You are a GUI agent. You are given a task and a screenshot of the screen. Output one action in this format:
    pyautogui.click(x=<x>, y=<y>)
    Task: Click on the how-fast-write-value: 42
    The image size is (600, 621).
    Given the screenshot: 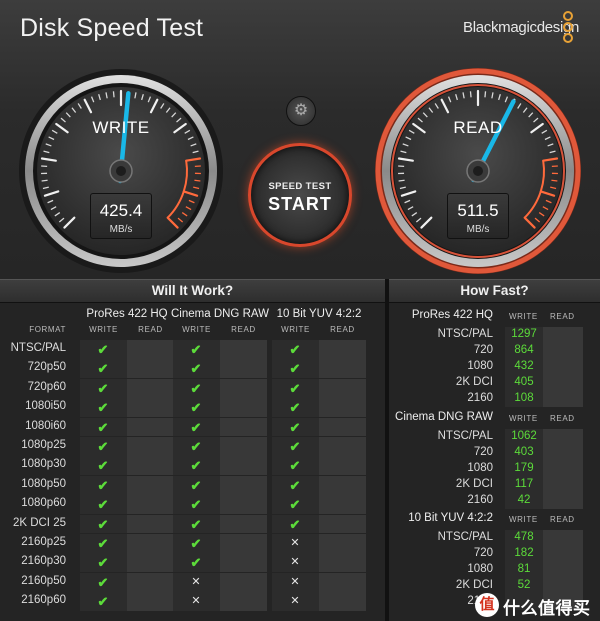 What is the action you would take?
    pyautogui.click(x=524, y=500)
    